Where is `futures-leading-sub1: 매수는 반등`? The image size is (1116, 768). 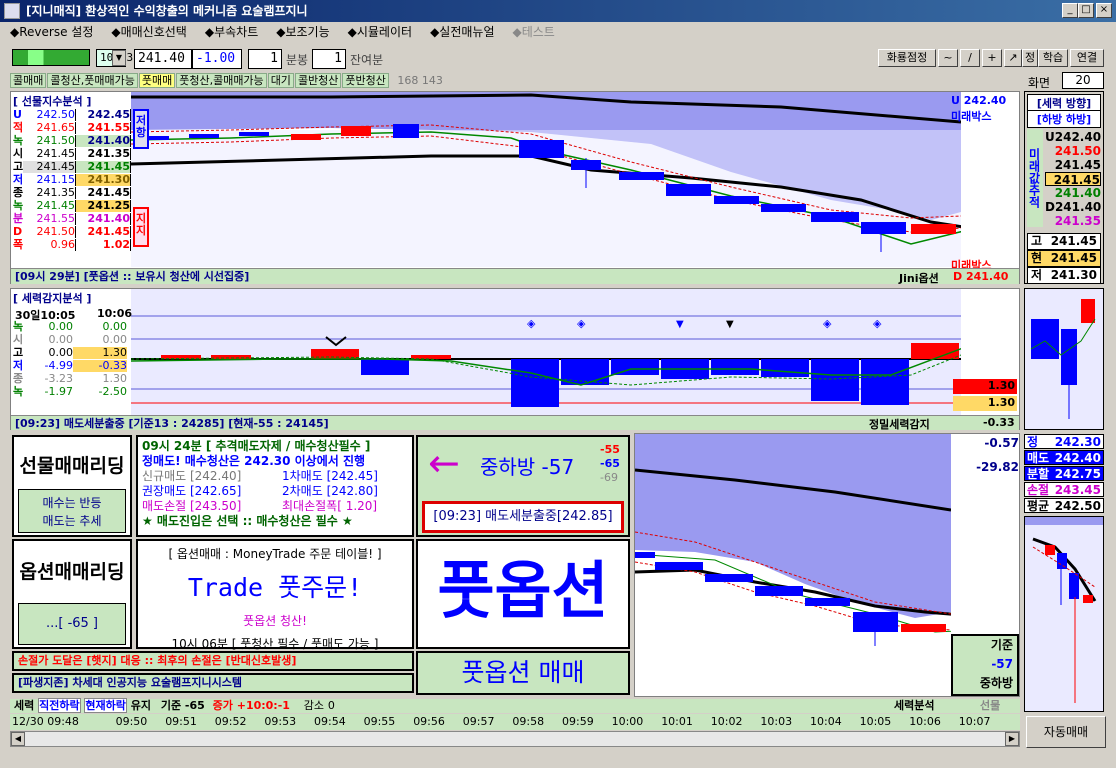
futures-leading-sub1: 매수는 반등 is located at coordinates (72, 503).